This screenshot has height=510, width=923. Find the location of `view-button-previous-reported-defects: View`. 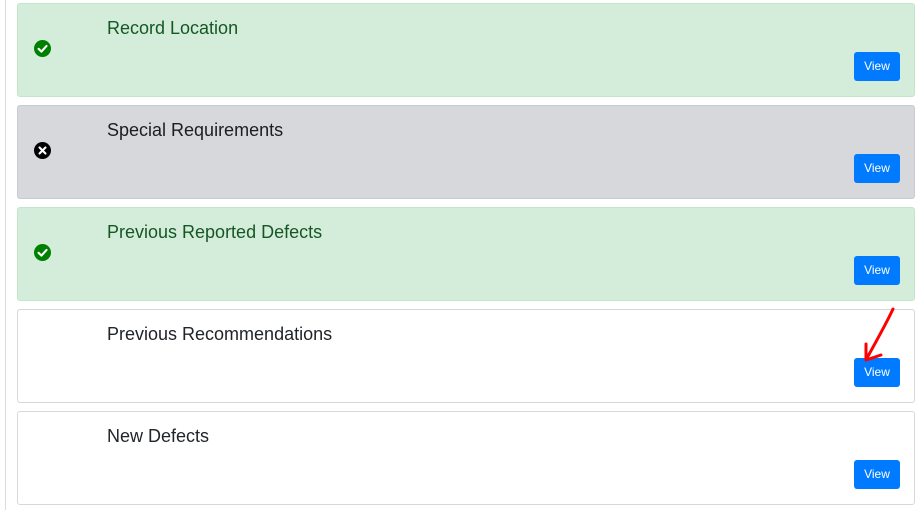

view-button-previous-reported-defects: View is located at coordinates (877, 270).